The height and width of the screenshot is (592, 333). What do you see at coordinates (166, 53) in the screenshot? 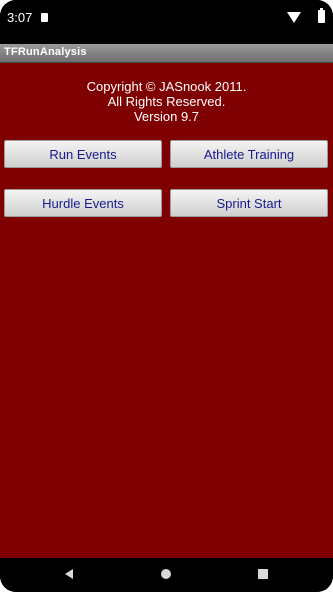
I see `app-title-bar: TFRunAnalysis` at bounding box center [166, 53].